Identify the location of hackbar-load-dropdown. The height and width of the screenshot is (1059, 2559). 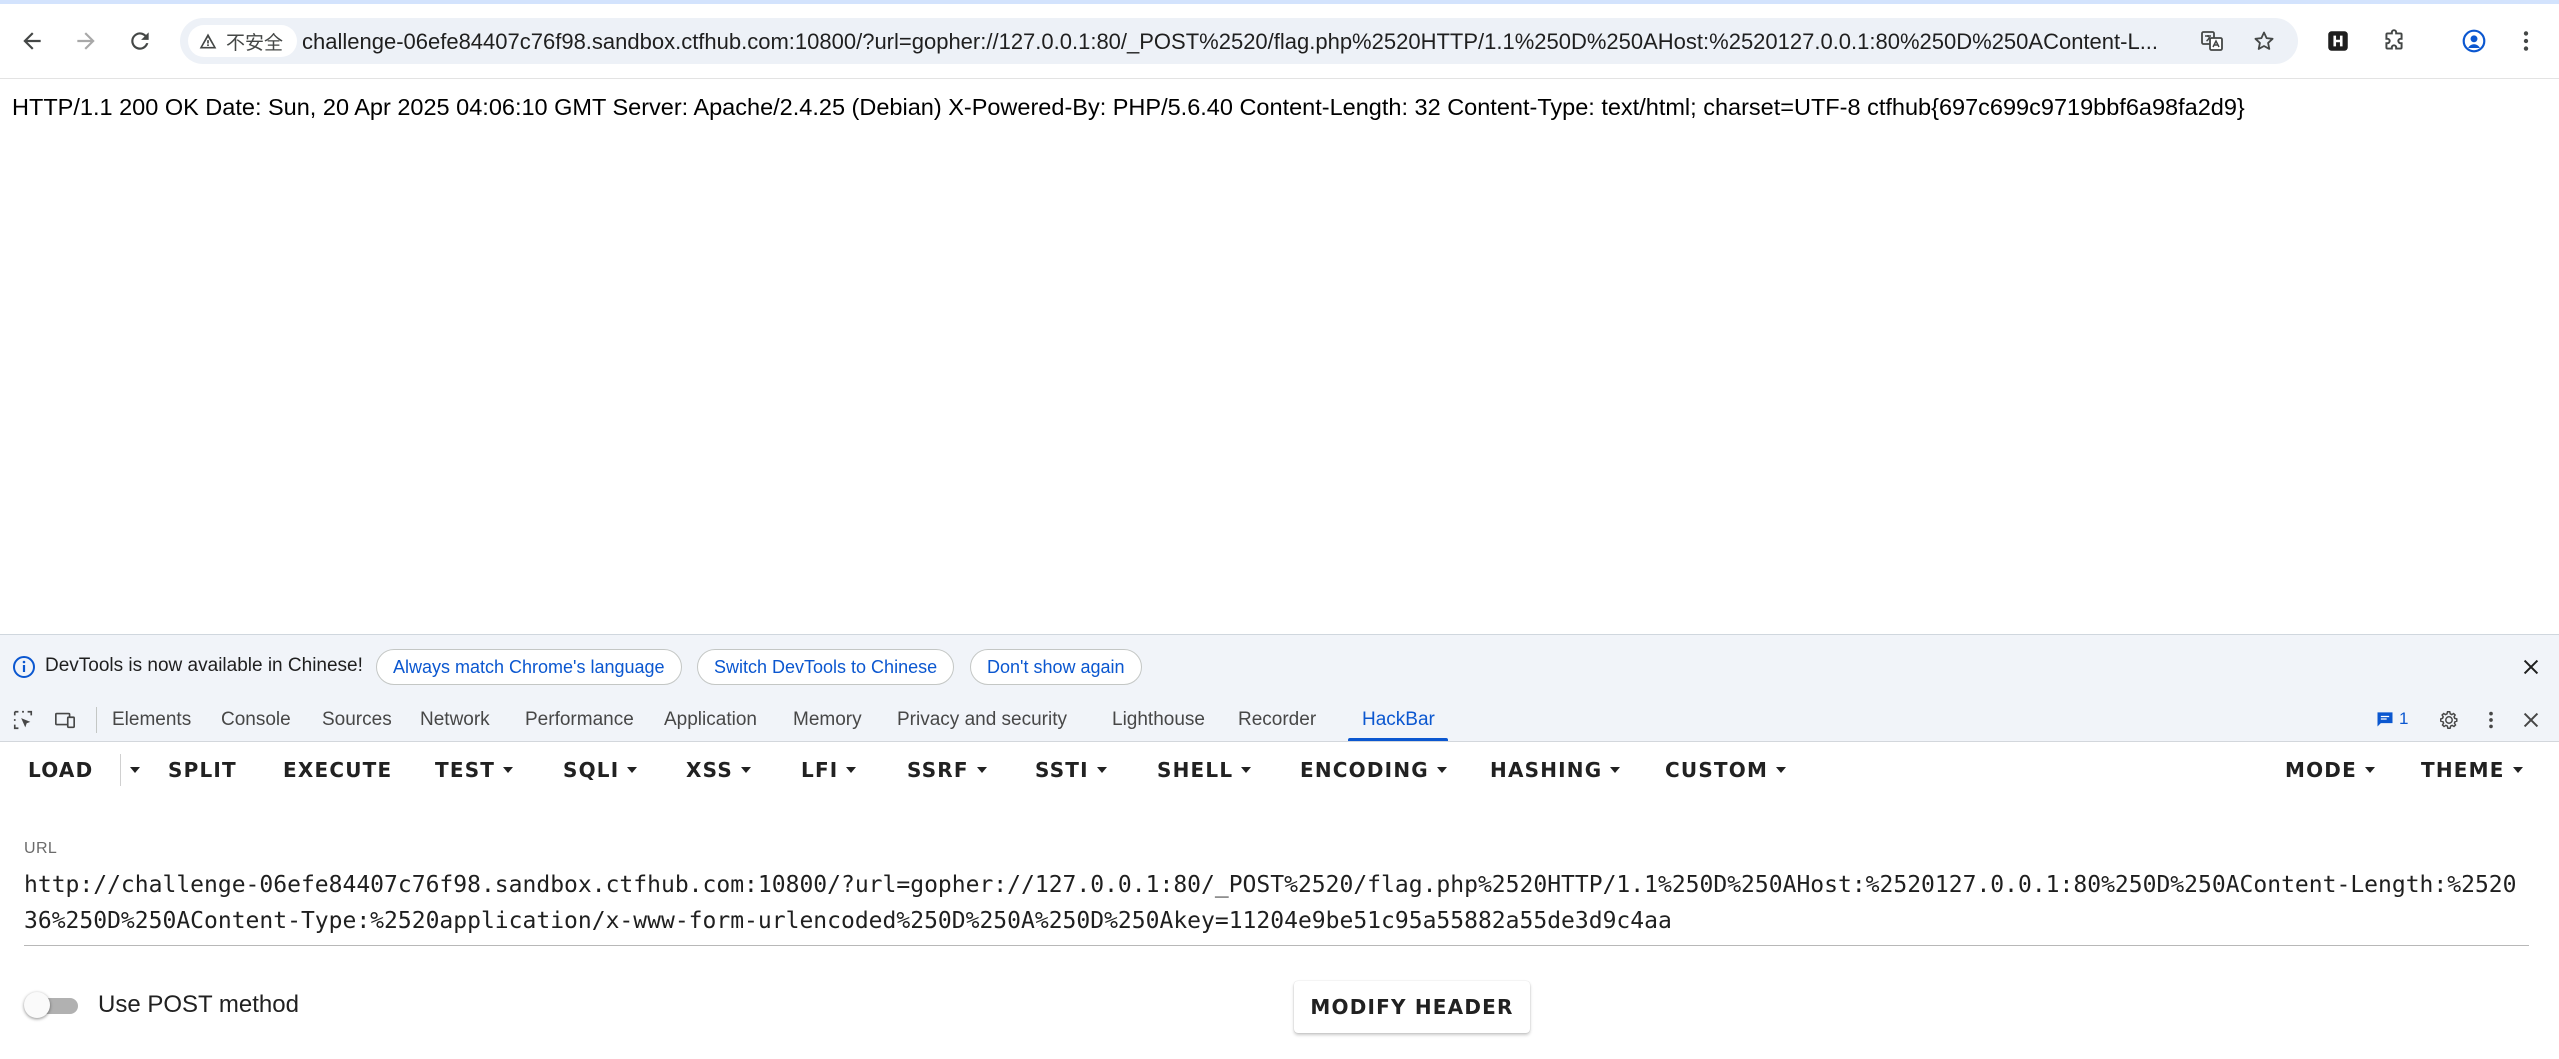
(131, 770).